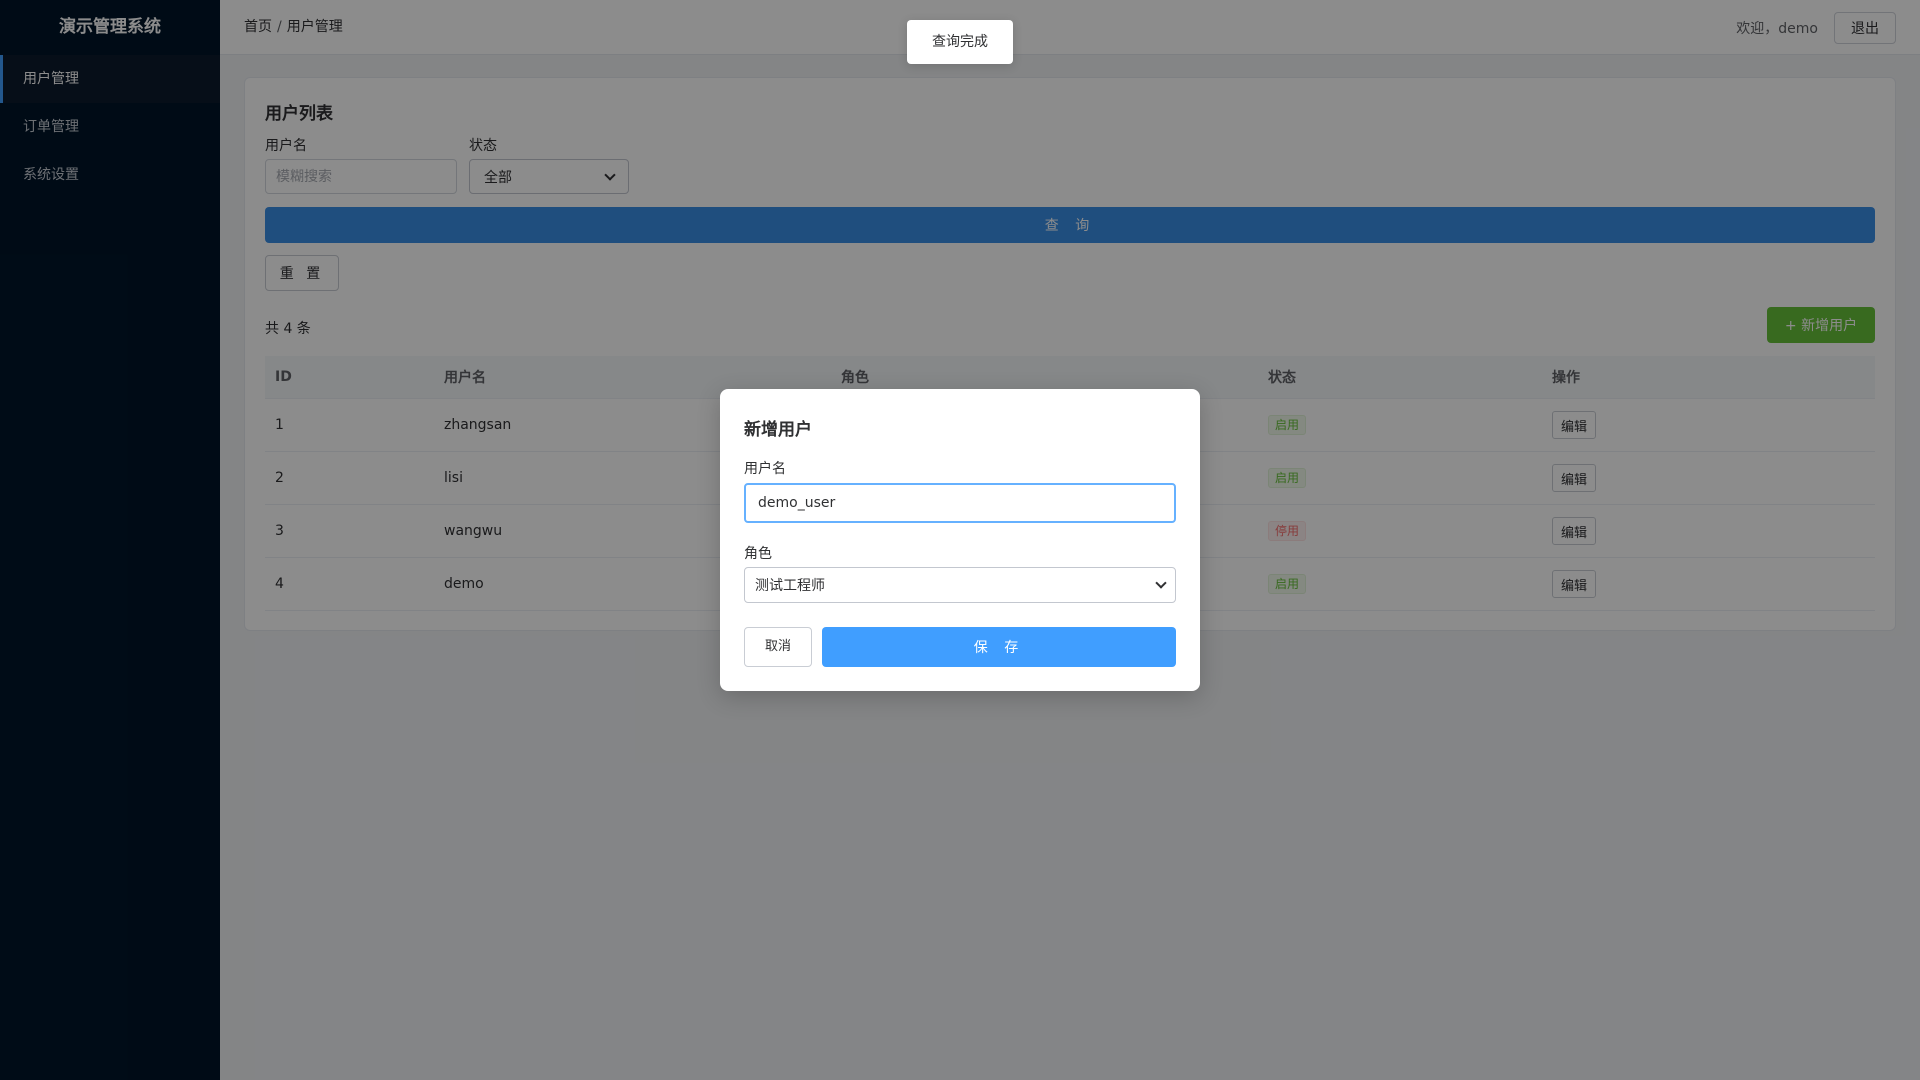  Describe the element at coordinates (960, 585) in the screenshot. I see `dialog-role-select: 测试工程师` at that location.